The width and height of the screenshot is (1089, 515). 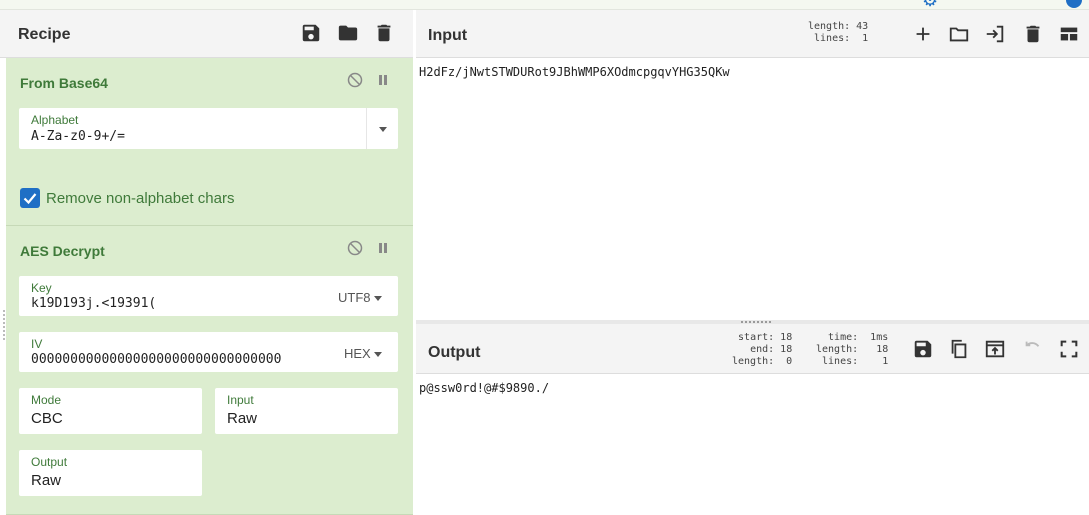 I want to click on iv-encoding-dropdown: HEX, so click(x=363, y=353).